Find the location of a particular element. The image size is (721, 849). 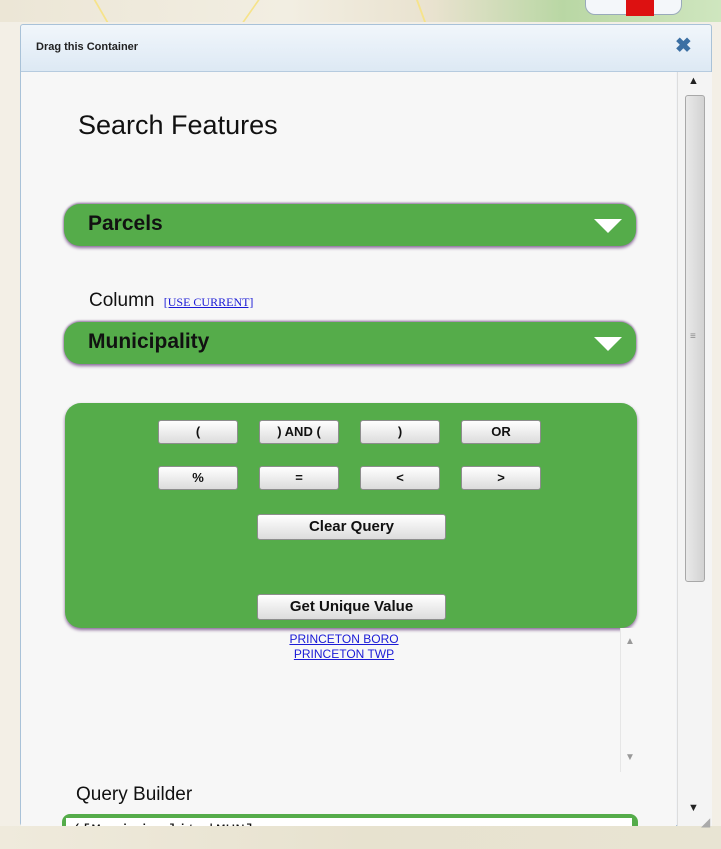

get-unique-value-button: Get Unique Value is located at coordinates (351, 607).